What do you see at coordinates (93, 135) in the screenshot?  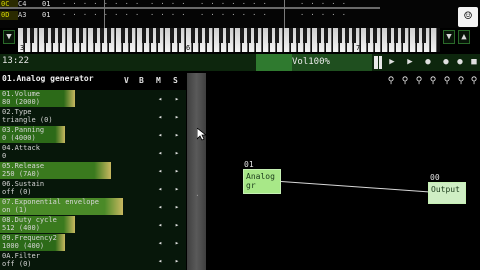 I see `parameter-row: 03.Panning 0 (4000) ◂ ▸` at bounding box center [93, 135].